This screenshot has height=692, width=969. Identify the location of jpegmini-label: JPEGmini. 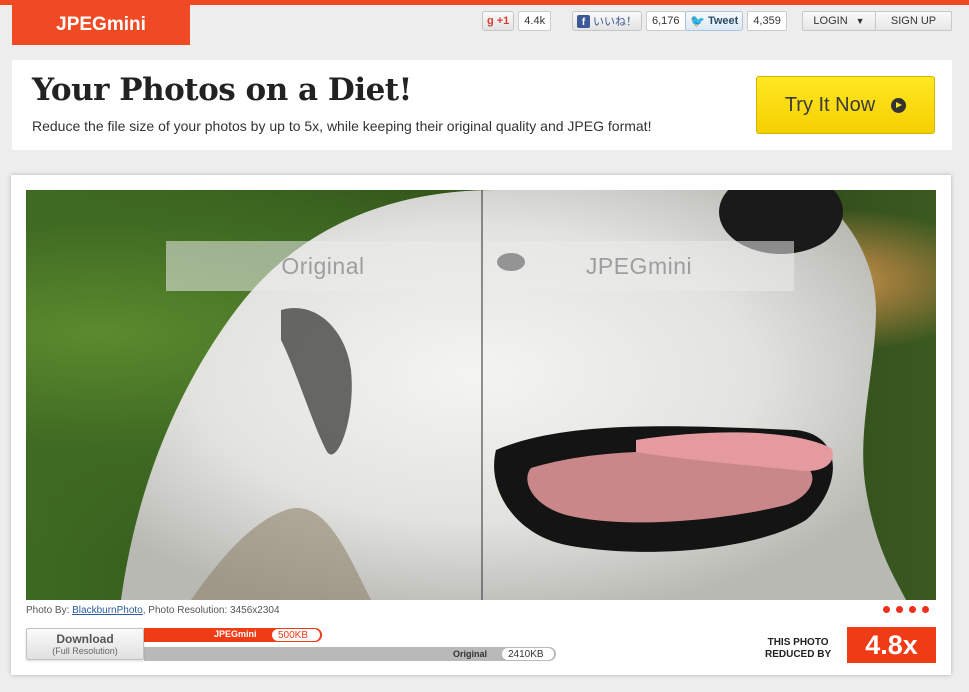
(639, 266).